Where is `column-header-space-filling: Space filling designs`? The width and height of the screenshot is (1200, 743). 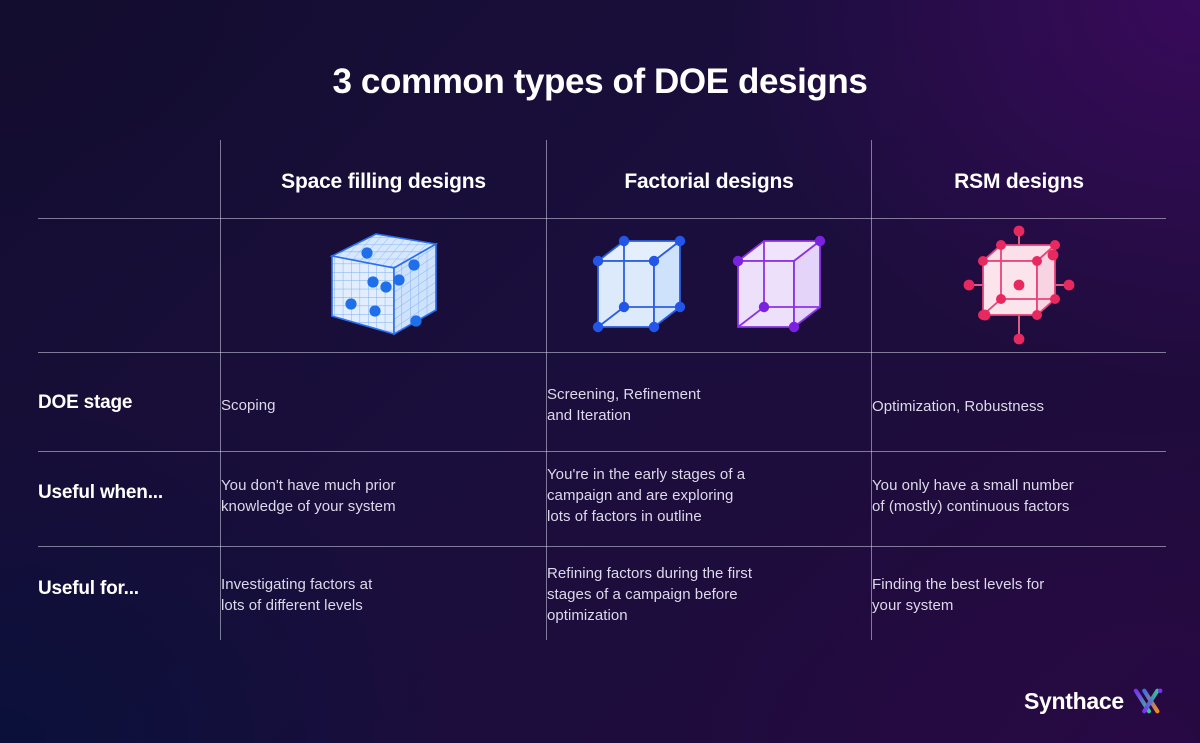
column-header-space-filling: Space filling designs is located at coordinates (383, 181).